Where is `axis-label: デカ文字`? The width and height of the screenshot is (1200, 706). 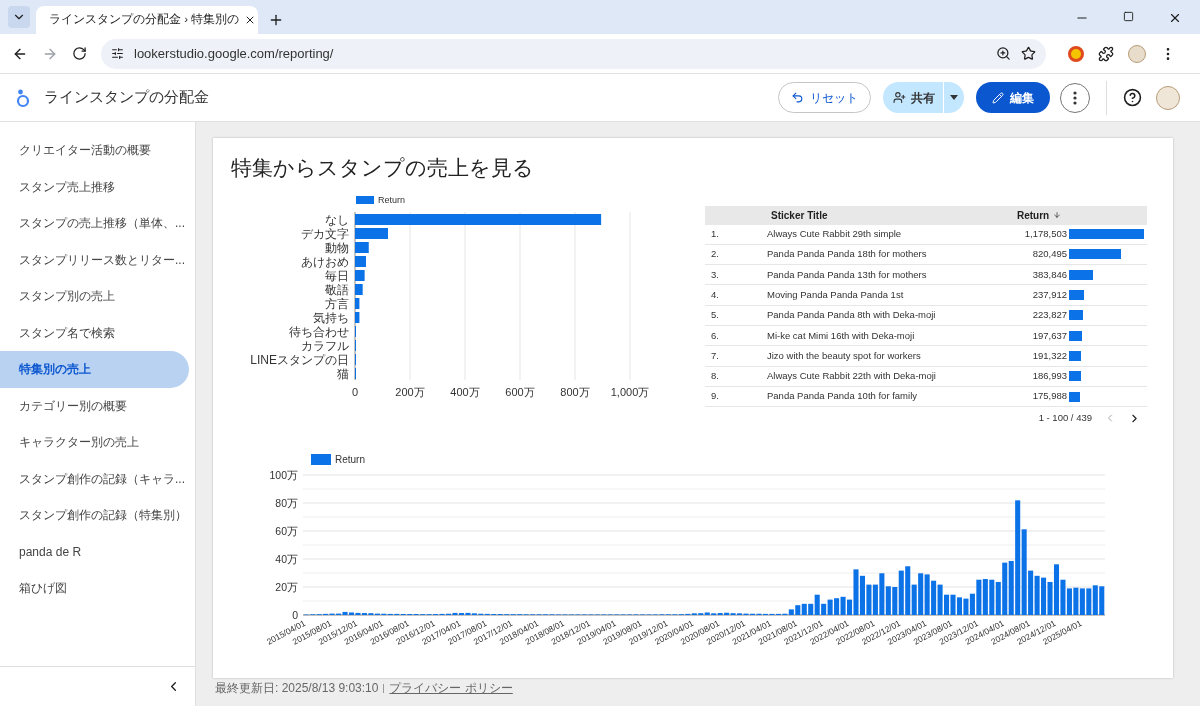 axis-label: デカ文字 is located at coordinates (325, 233).